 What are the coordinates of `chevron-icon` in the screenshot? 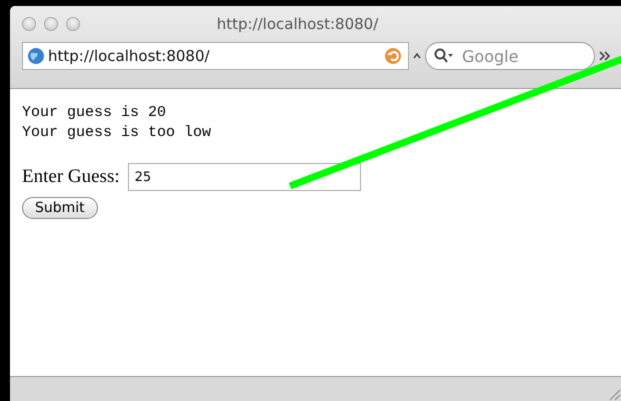 It's located at (605, 56).